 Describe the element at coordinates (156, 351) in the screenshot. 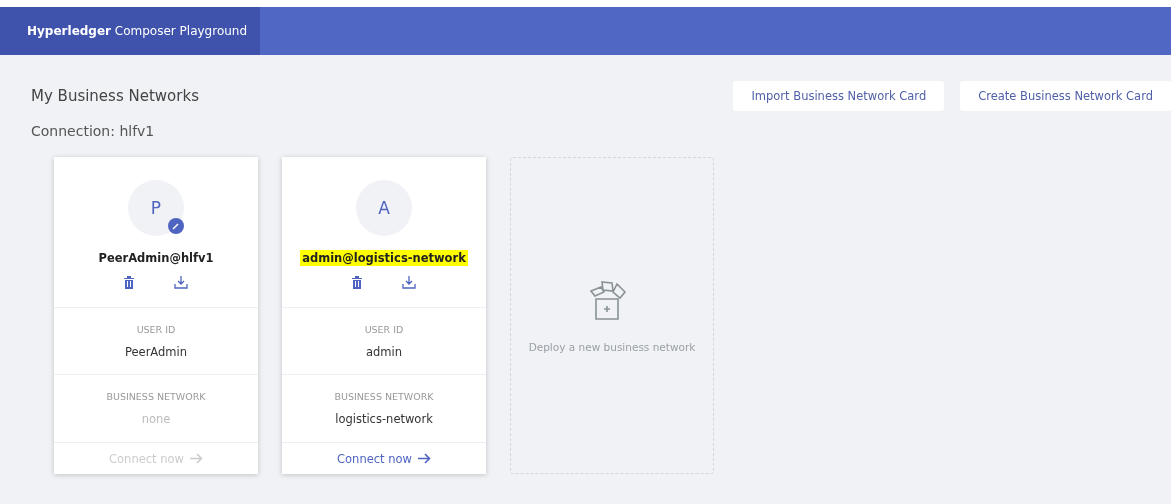

I see `field-value: PeerAdmin` at that location.